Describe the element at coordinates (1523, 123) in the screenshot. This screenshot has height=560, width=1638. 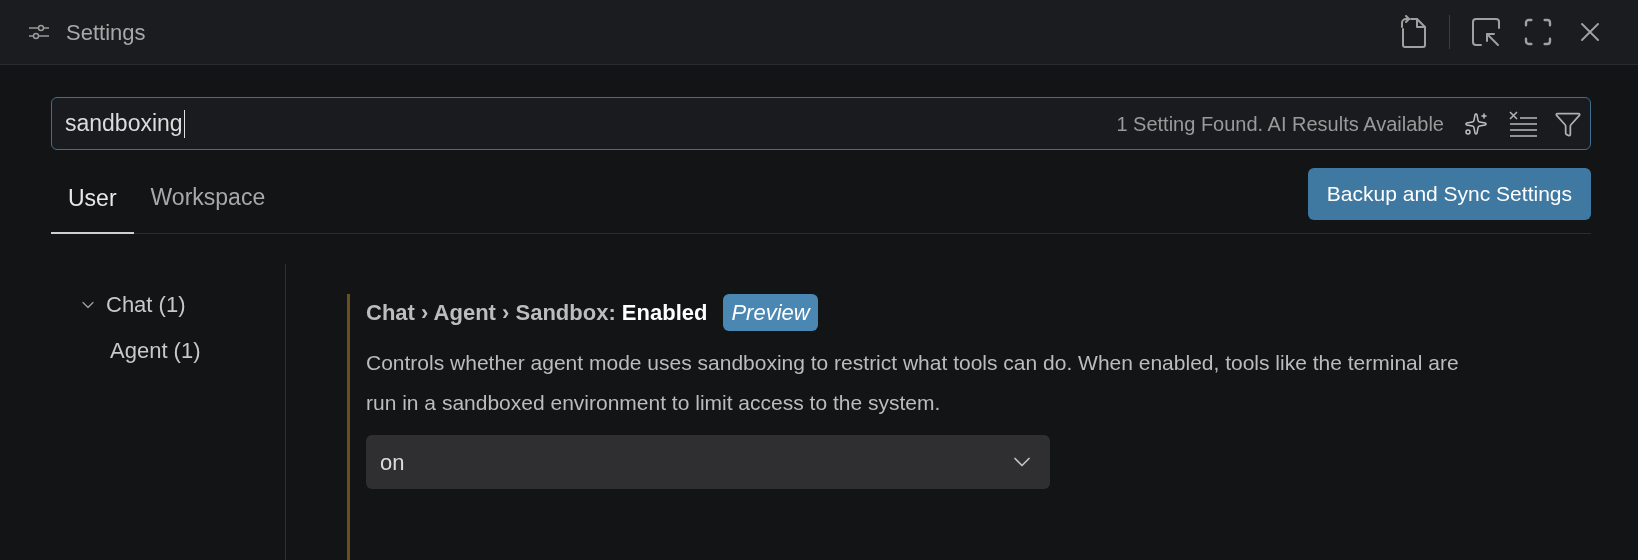
I see `clear-filter-icon` at that location.